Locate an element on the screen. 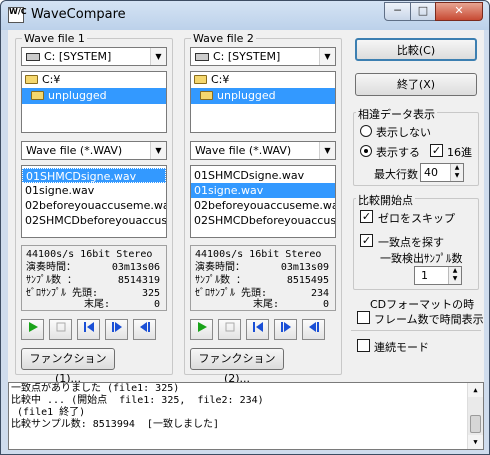  max-lines-value: 40 is located at coordinates (431, 172).